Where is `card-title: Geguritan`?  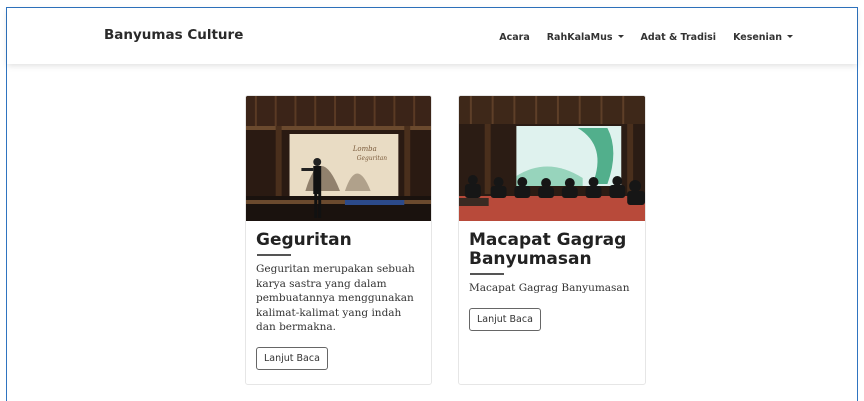 card-title: Geguritan is located at coordinates (304, 240).